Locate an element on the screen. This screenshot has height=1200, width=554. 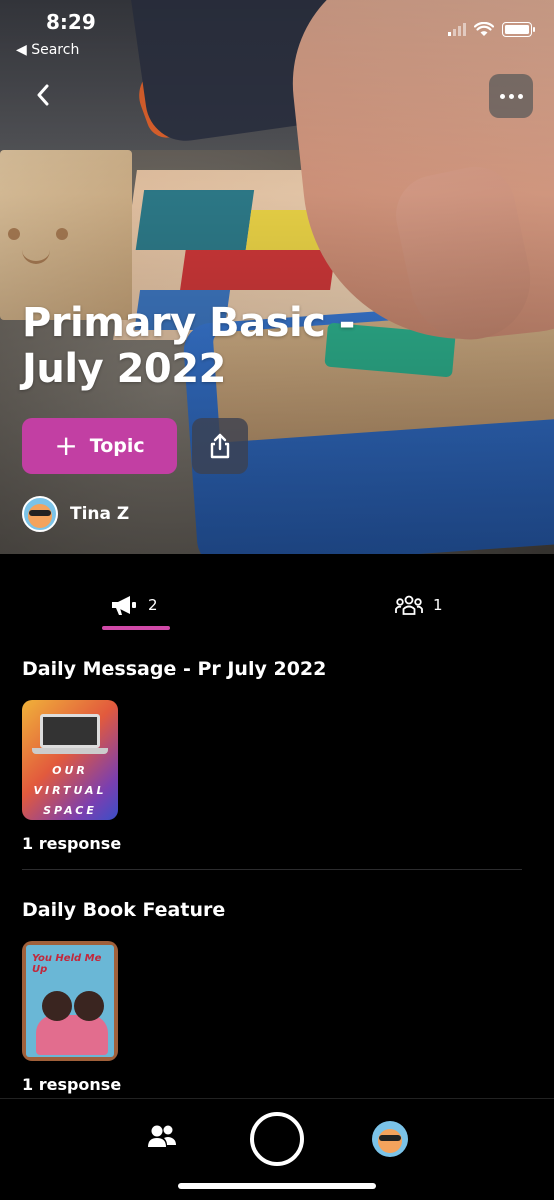
plus-icon: + is located at coordinates (66, 445).